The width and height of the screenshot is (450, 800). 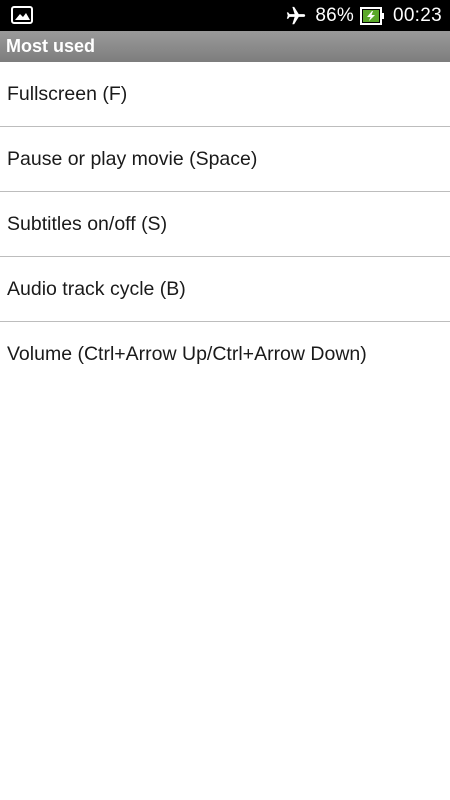 What do you see at coordinates (225, 46) in the screenshot?
I see `section-header: Most used` at bounding box center [225, 46].